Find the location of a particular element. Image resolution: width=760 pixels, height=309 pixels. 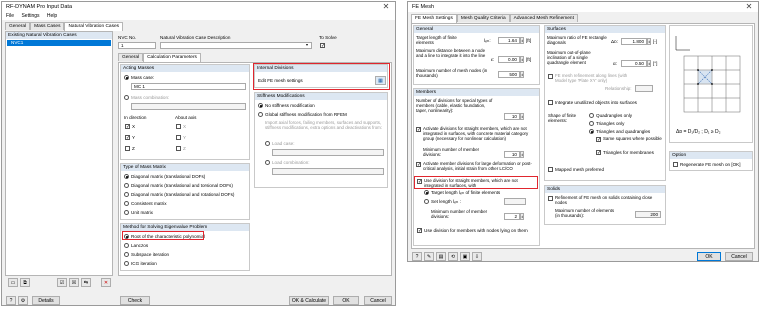

list-item: NVC1 is located at coordinates (59, 43).